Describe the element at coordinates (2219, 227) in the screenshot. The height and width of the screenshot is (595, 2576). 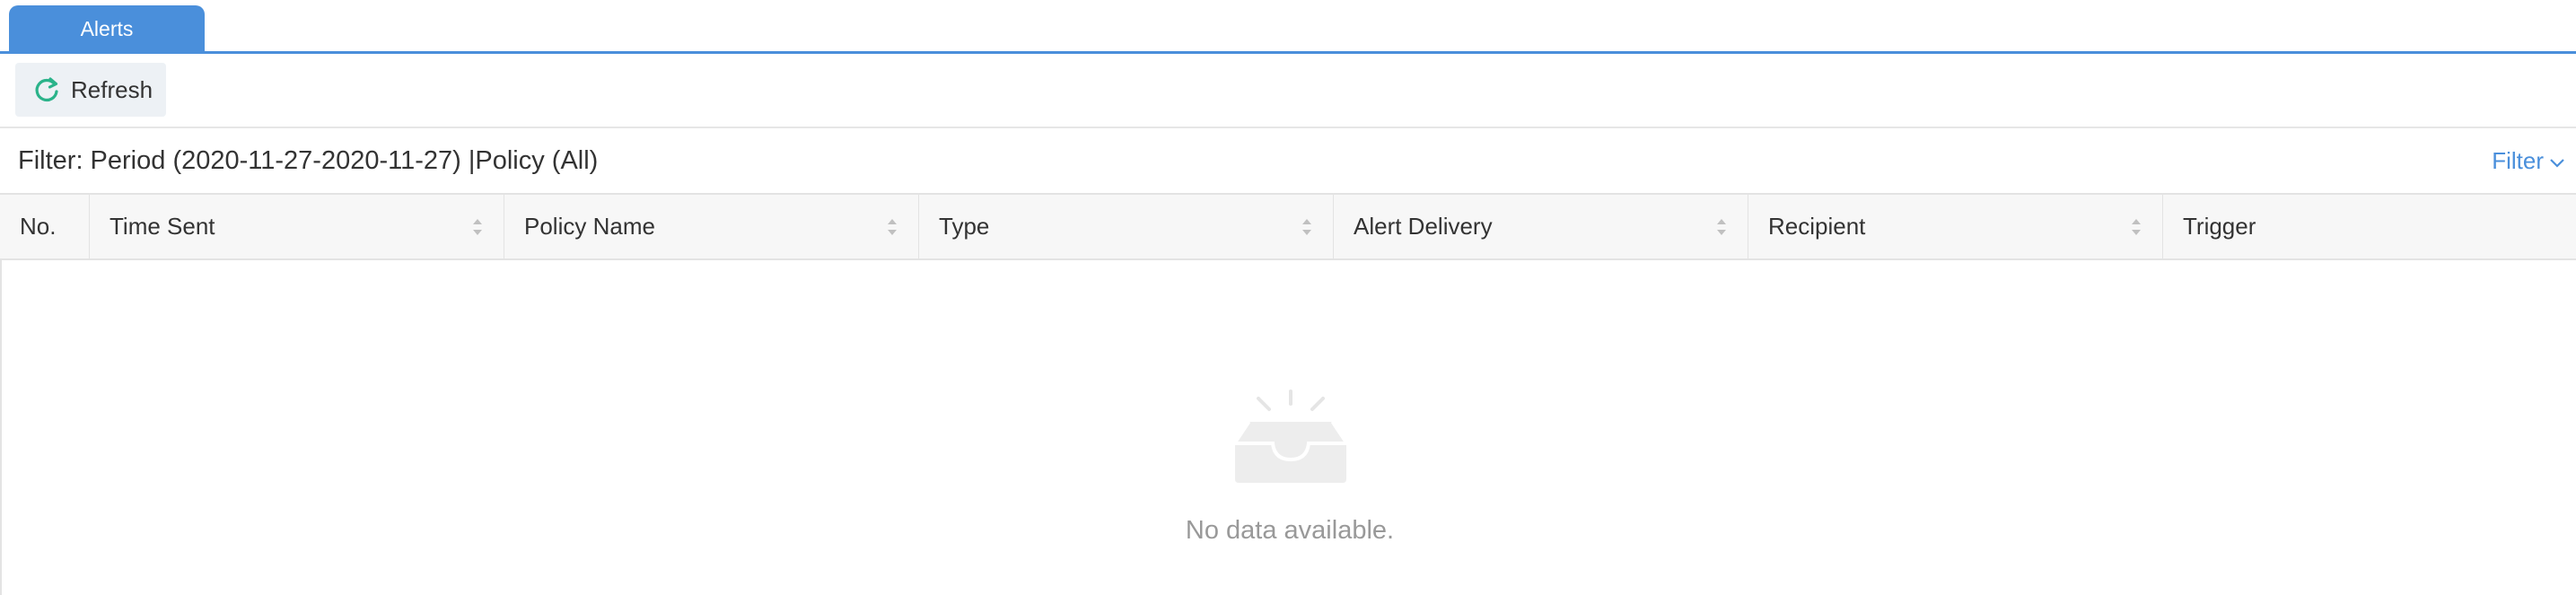
I see `column-label: Trigger` at that location.